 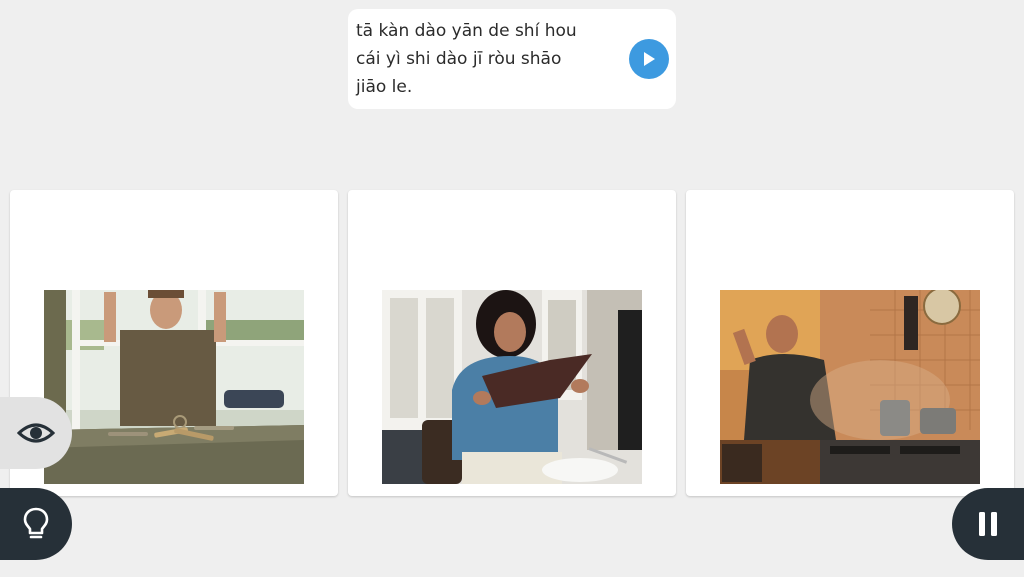 I want to click on prompt-line: cái yì shi dào jī ròu shāo, so click(x=459, y=59).